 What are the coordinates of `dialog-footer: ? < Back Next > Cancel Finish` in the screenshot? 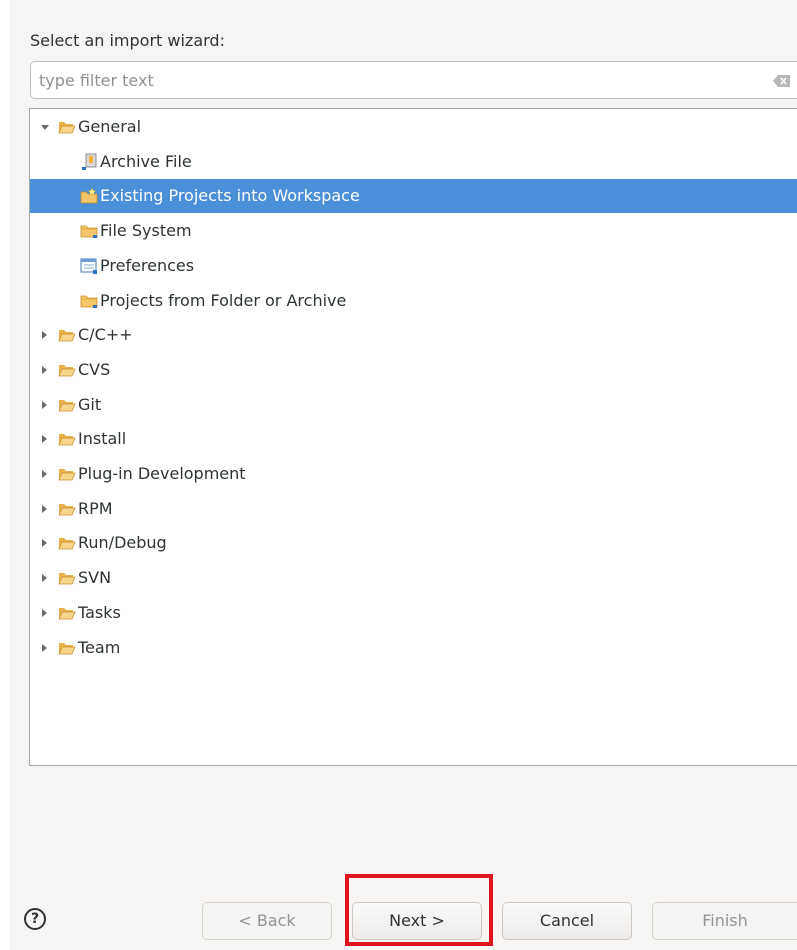 It's located at (403, 911).